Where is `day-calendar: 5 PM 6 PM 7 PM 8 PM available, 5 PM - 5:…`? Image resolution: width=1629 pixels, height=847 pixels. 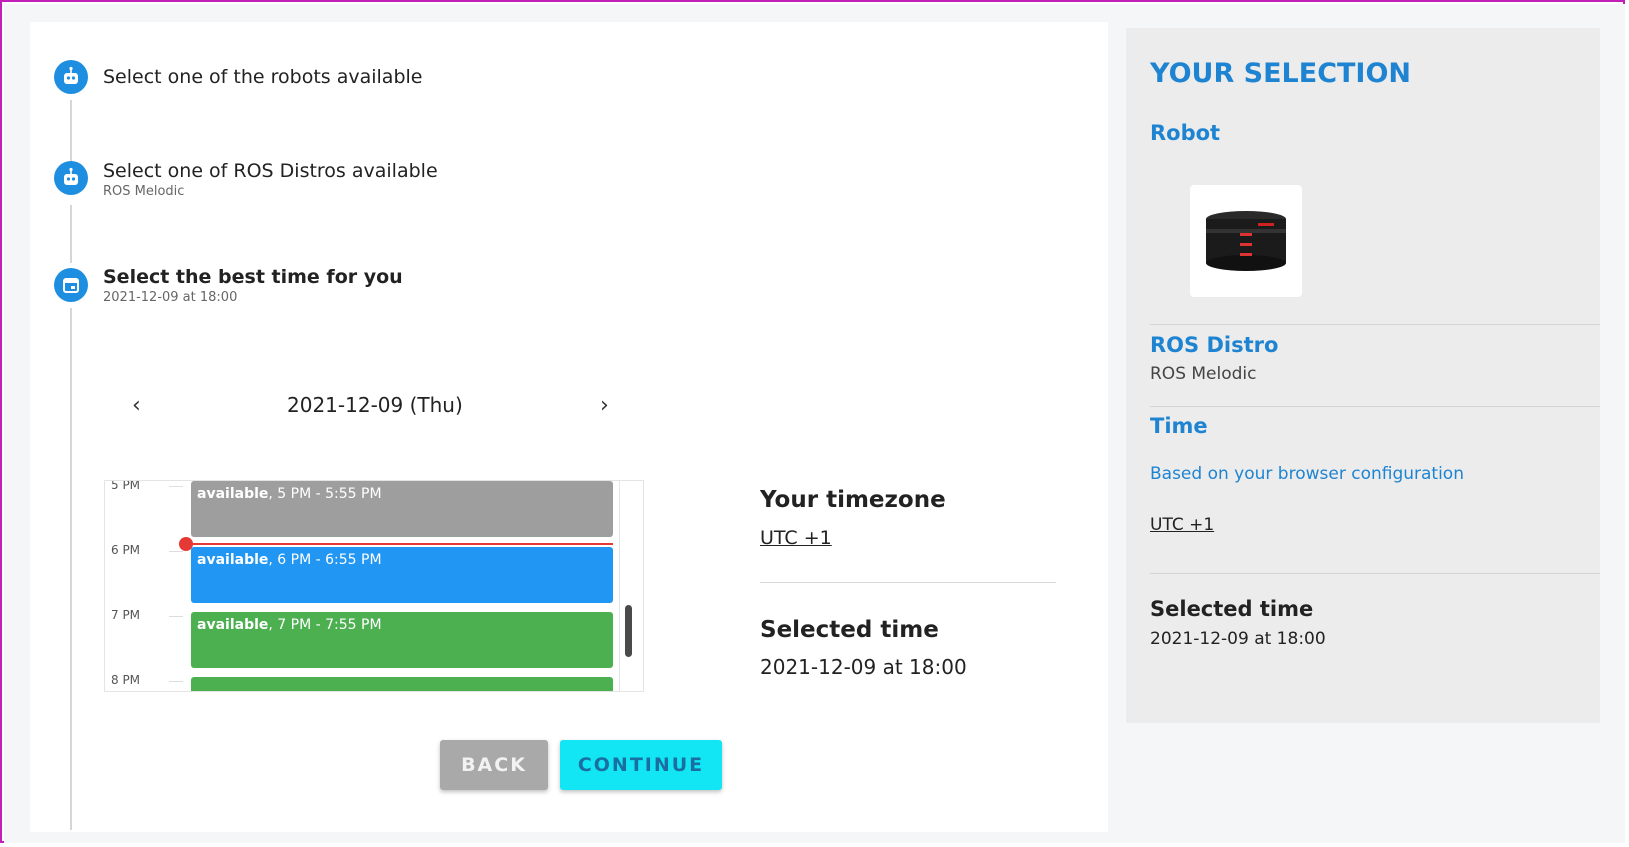
day-calendar: 5 PM 6 PM 7 PM 8 PM available, 5 PM - 5:… is located at coordinates (374, 586).